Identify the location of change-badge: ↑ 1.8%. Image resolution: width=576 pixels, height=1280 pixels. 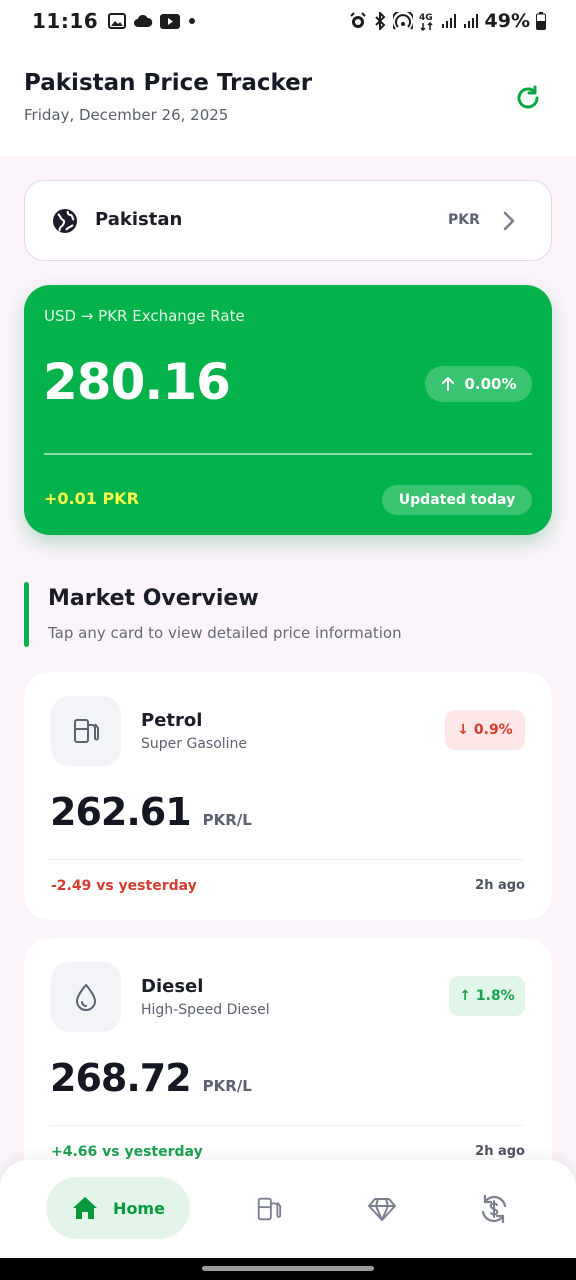
(487, 996).